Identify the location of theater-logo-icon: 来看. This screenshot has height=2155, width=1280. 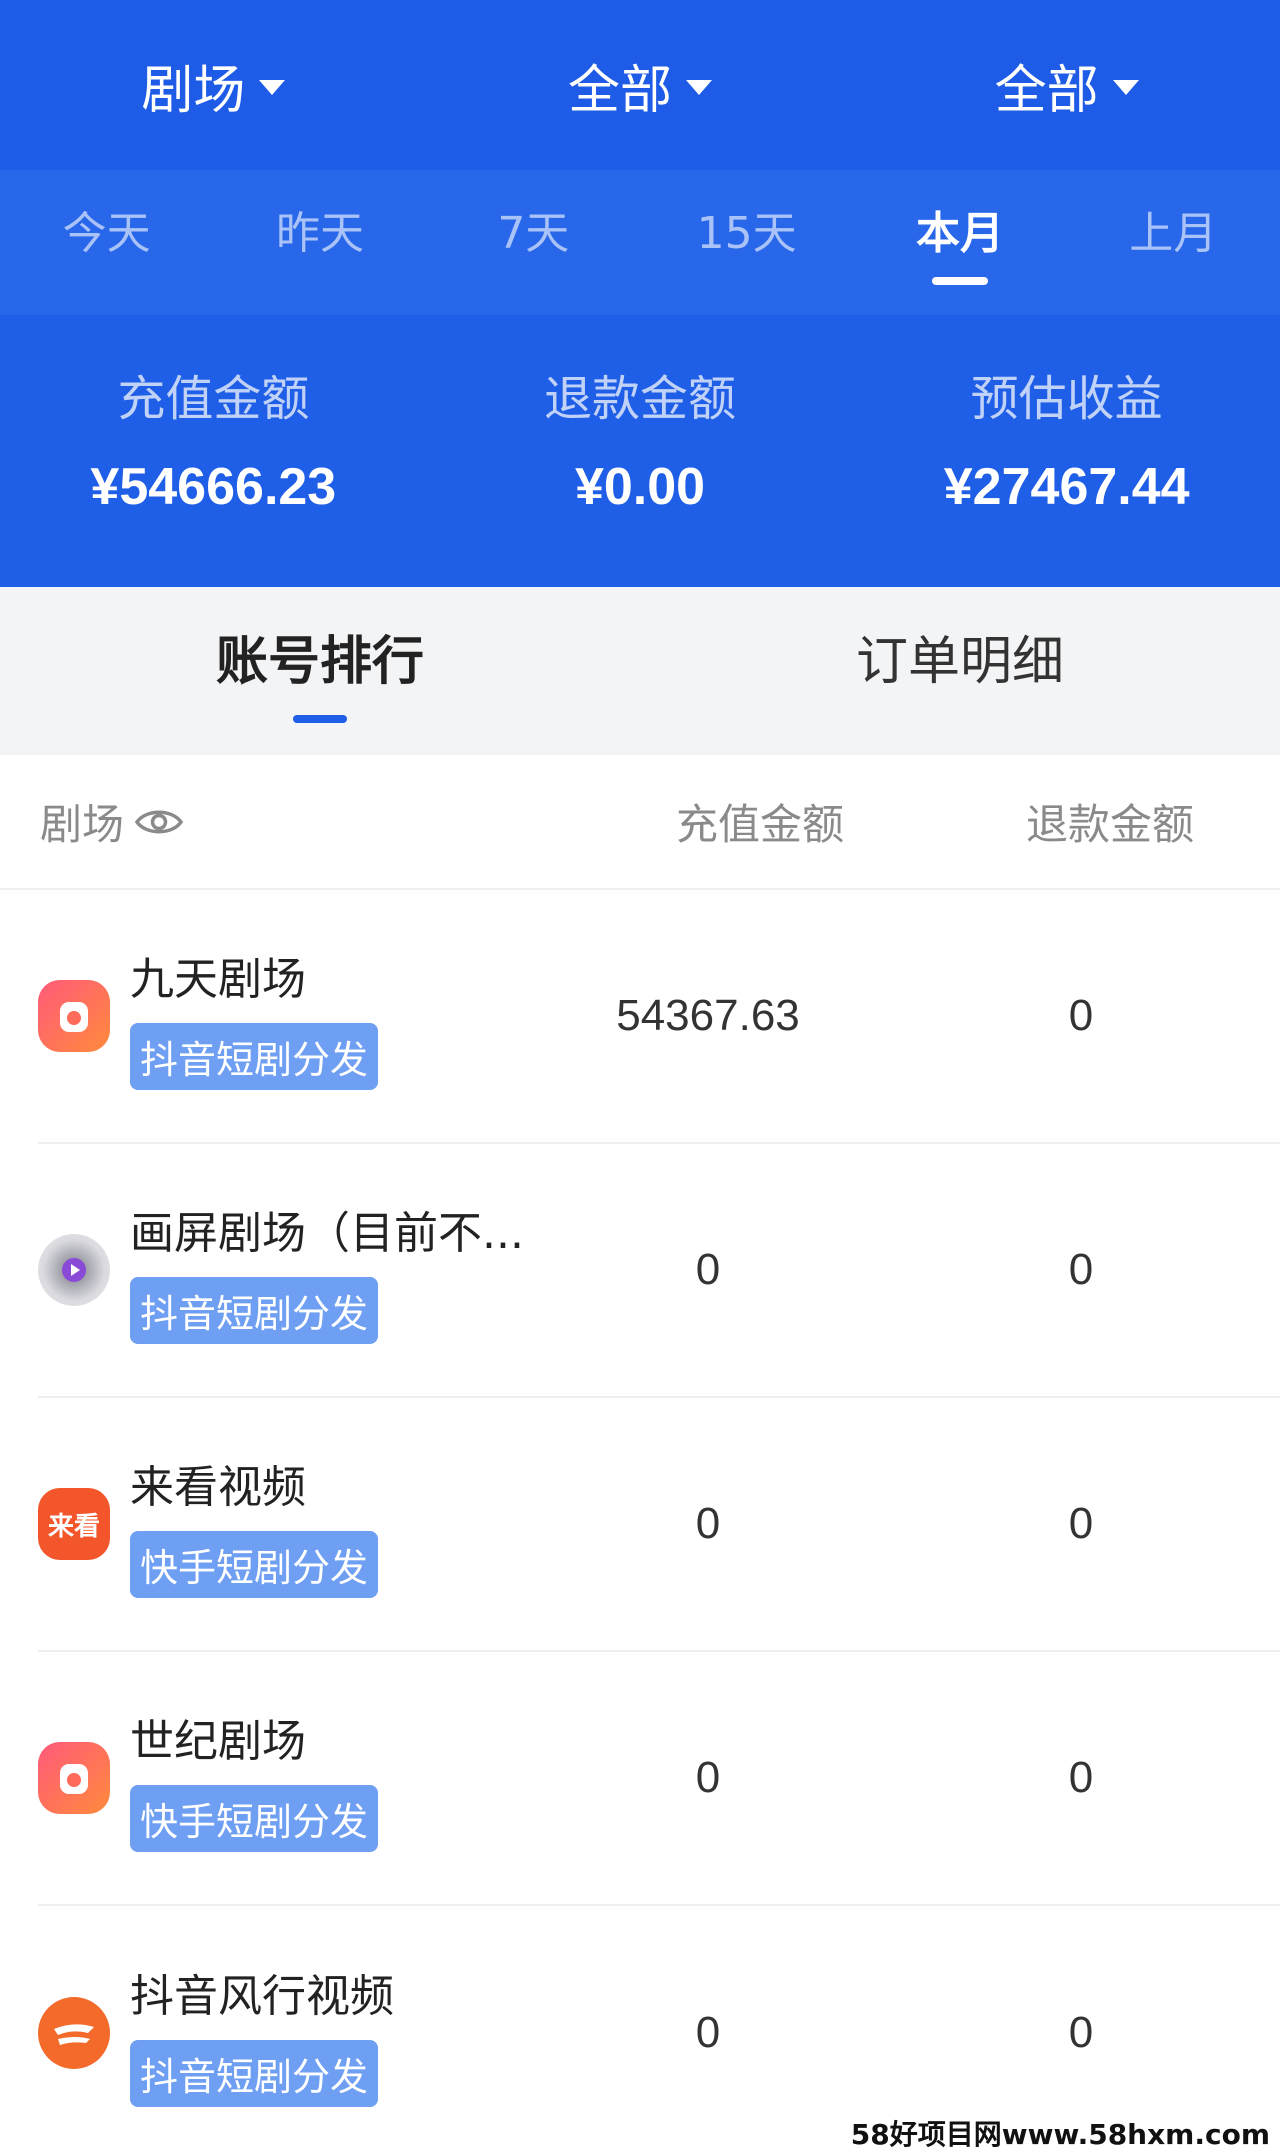
(74, 1524).